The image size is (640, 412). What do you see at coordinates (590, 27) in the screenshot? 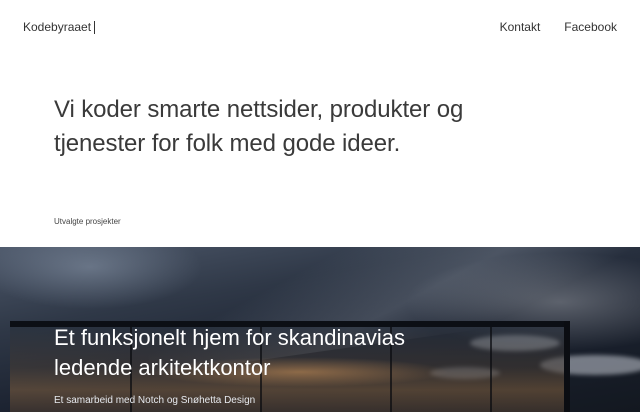
I see `nav-link-facebook: Facebook` at bounding box center [590, 27].